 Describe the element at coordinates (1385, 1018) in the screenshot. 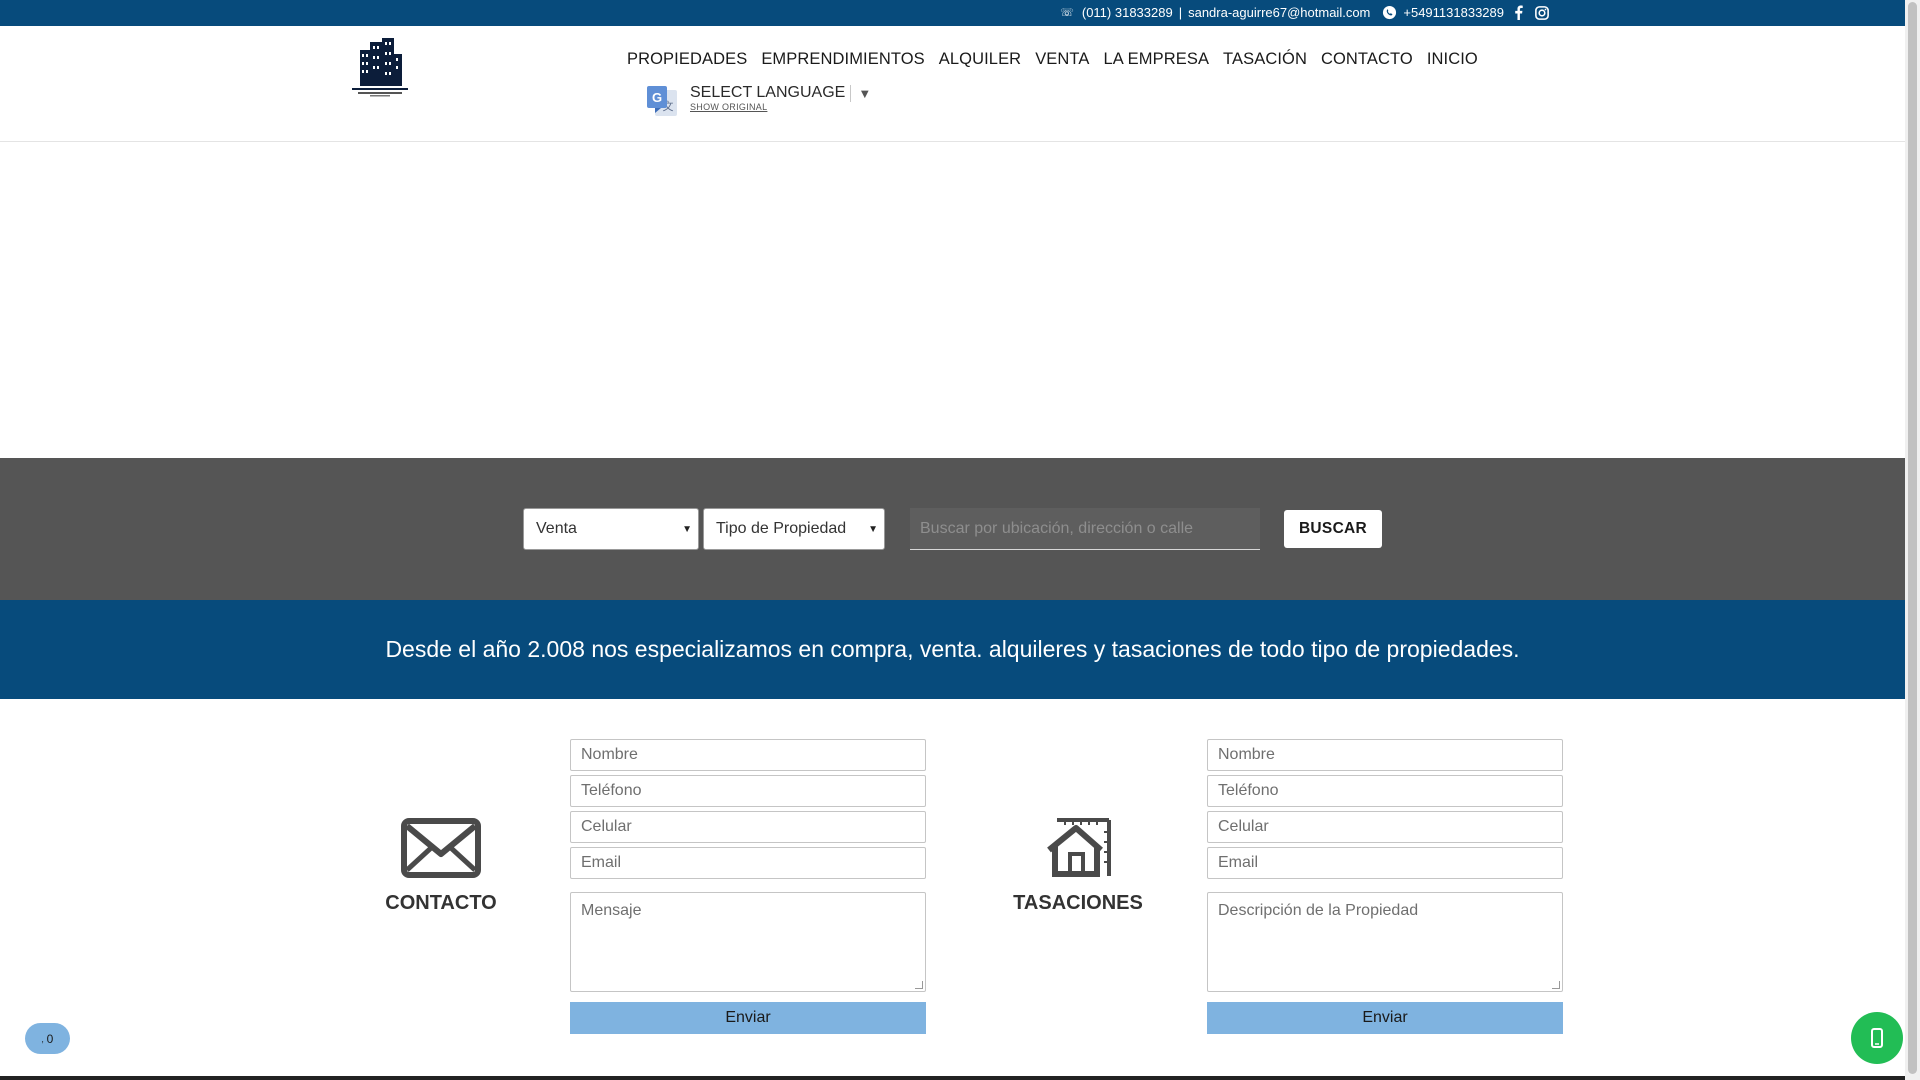

I see `valuation-submit-button: Enviar` at that location.